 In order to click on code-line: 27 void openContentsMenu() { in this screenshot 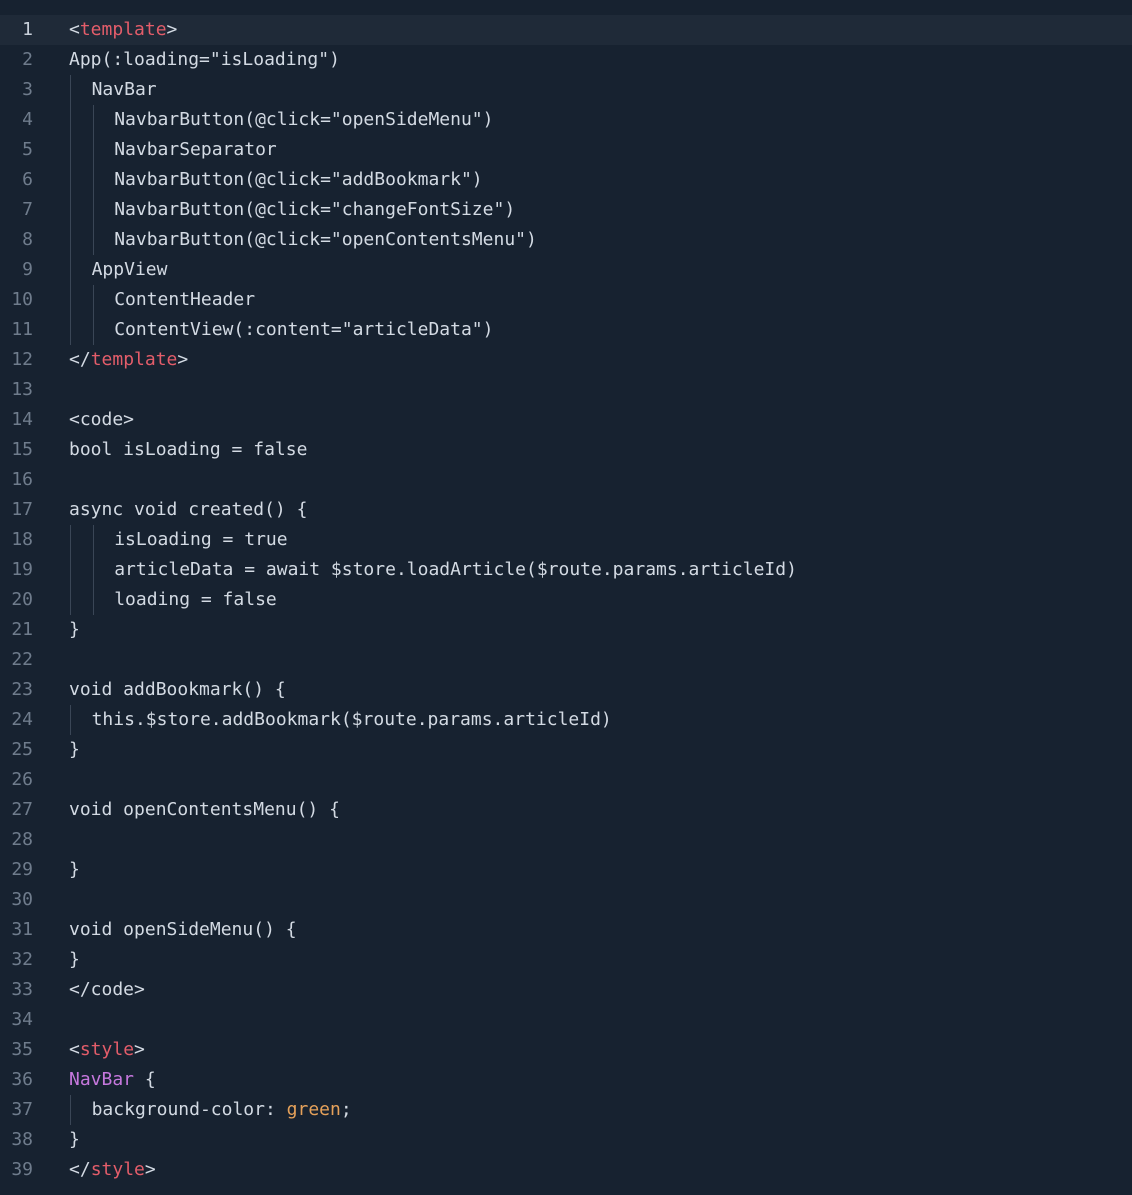, I will do `click(566, 810)`.